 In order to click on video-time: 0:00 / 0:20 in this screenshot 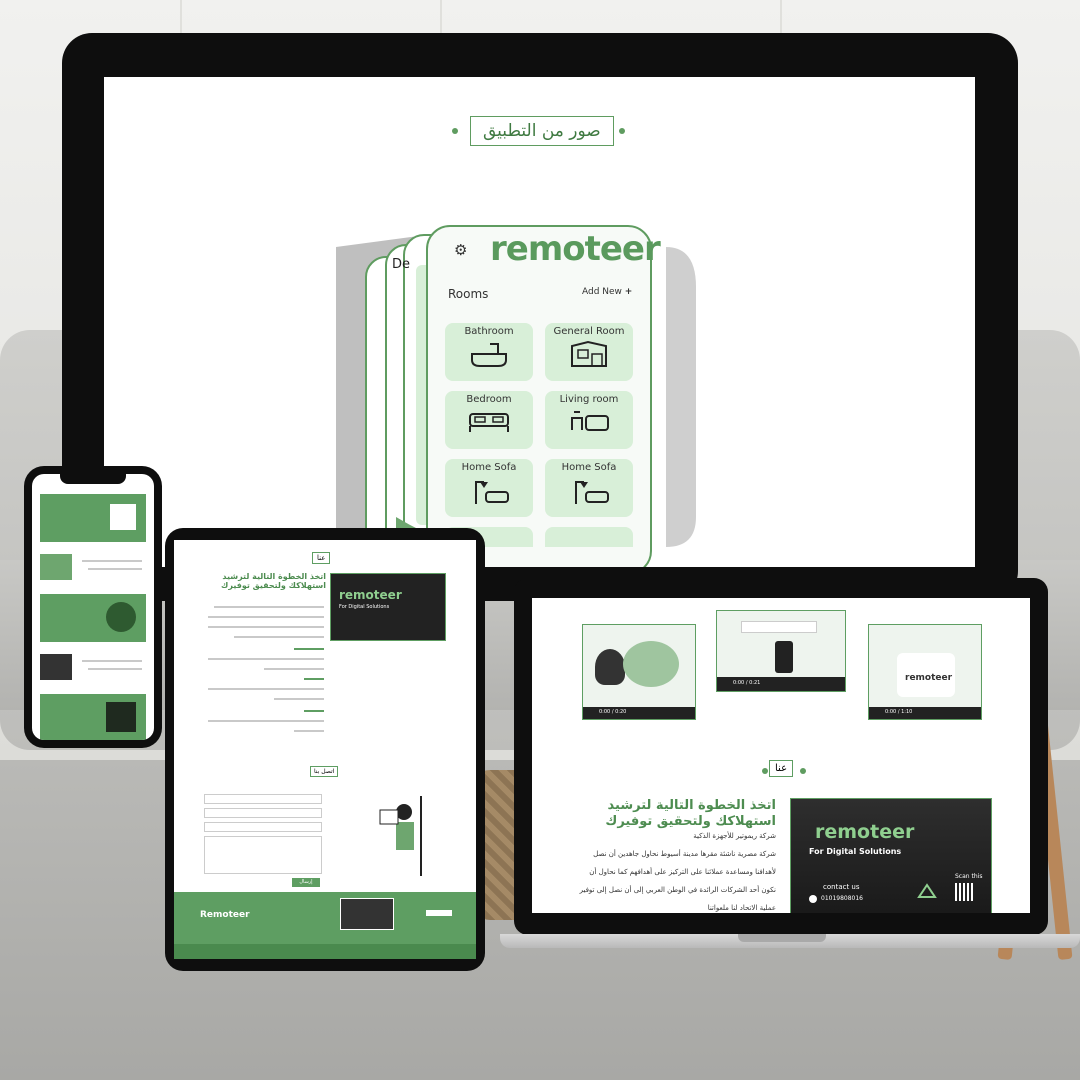, I will do `click(613, 712)`.